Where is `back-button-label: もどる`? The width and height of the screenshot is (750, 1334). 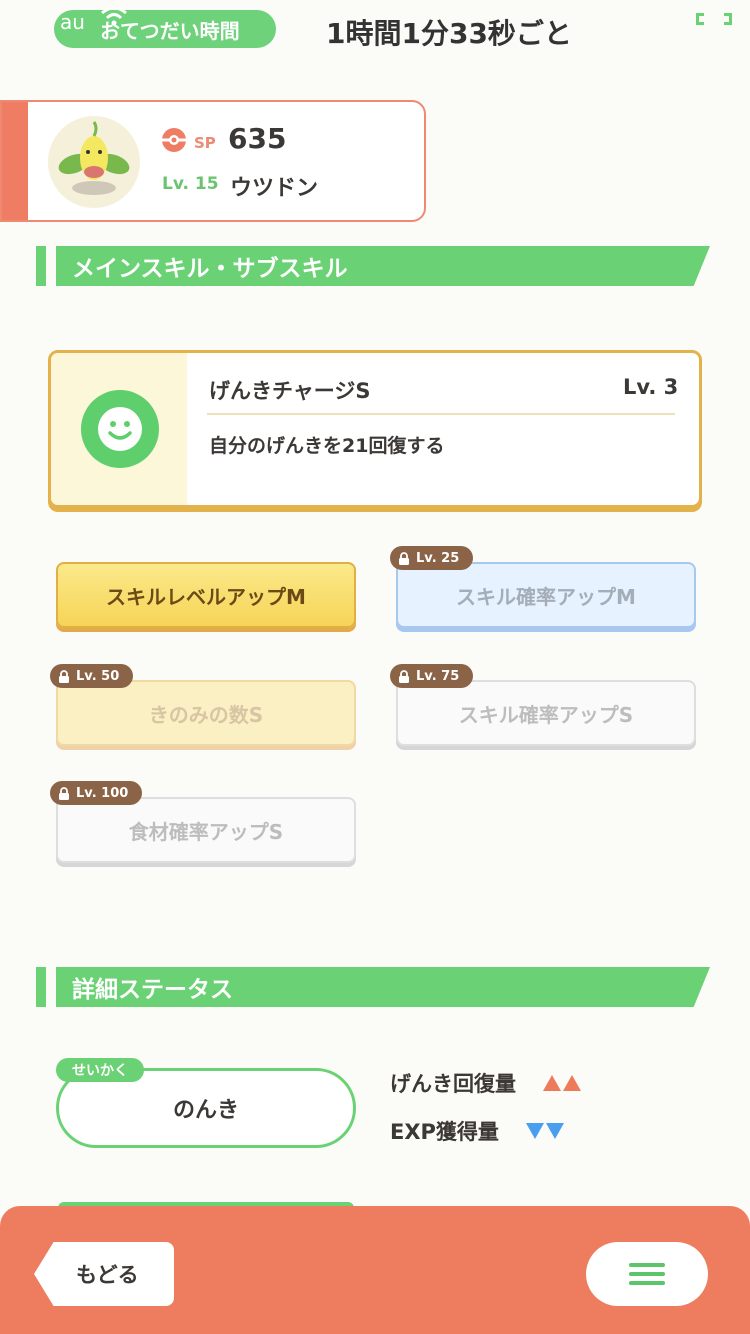 back-button-label: もどる is located at coordinates (107, 1275).